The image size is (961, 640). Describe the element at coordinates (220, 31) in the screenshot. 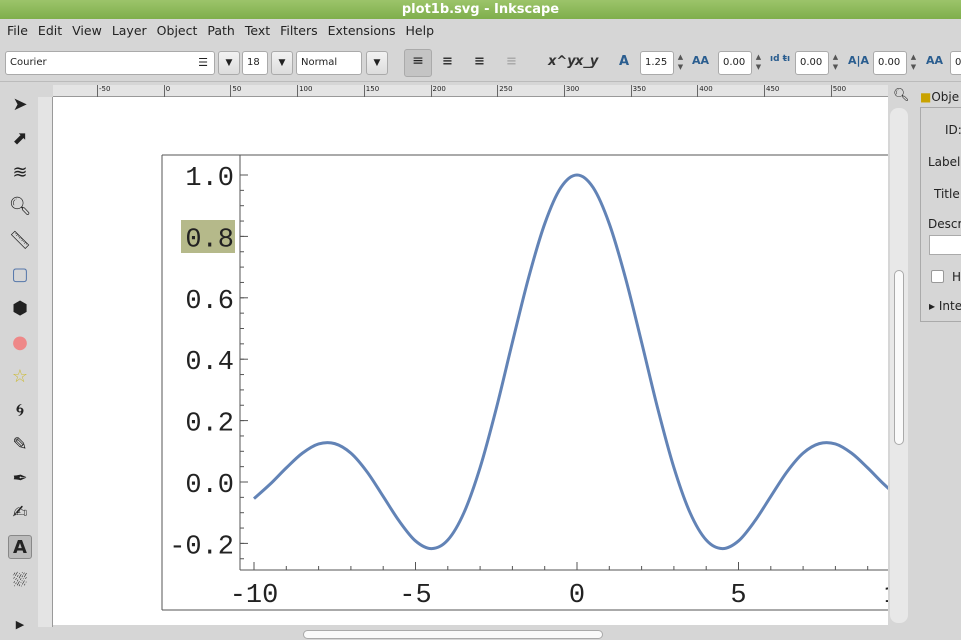

I see `menu-path: Path` at that location.